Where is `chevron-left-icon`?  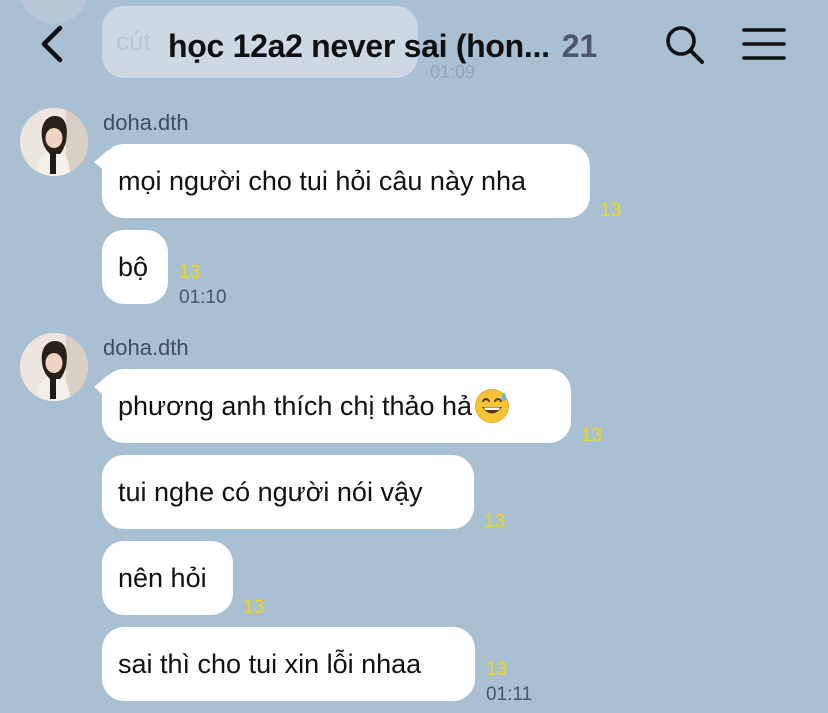 chevron-left-icon is located at coordinates (52, 44).